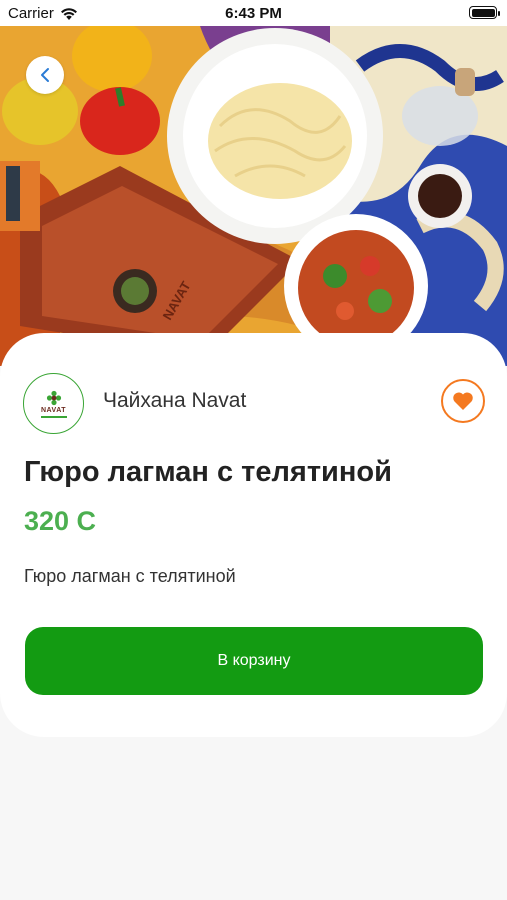 Image resolution: width=507 pixels, height=900 pixels. I want to click on back-button, so click(45, 75).